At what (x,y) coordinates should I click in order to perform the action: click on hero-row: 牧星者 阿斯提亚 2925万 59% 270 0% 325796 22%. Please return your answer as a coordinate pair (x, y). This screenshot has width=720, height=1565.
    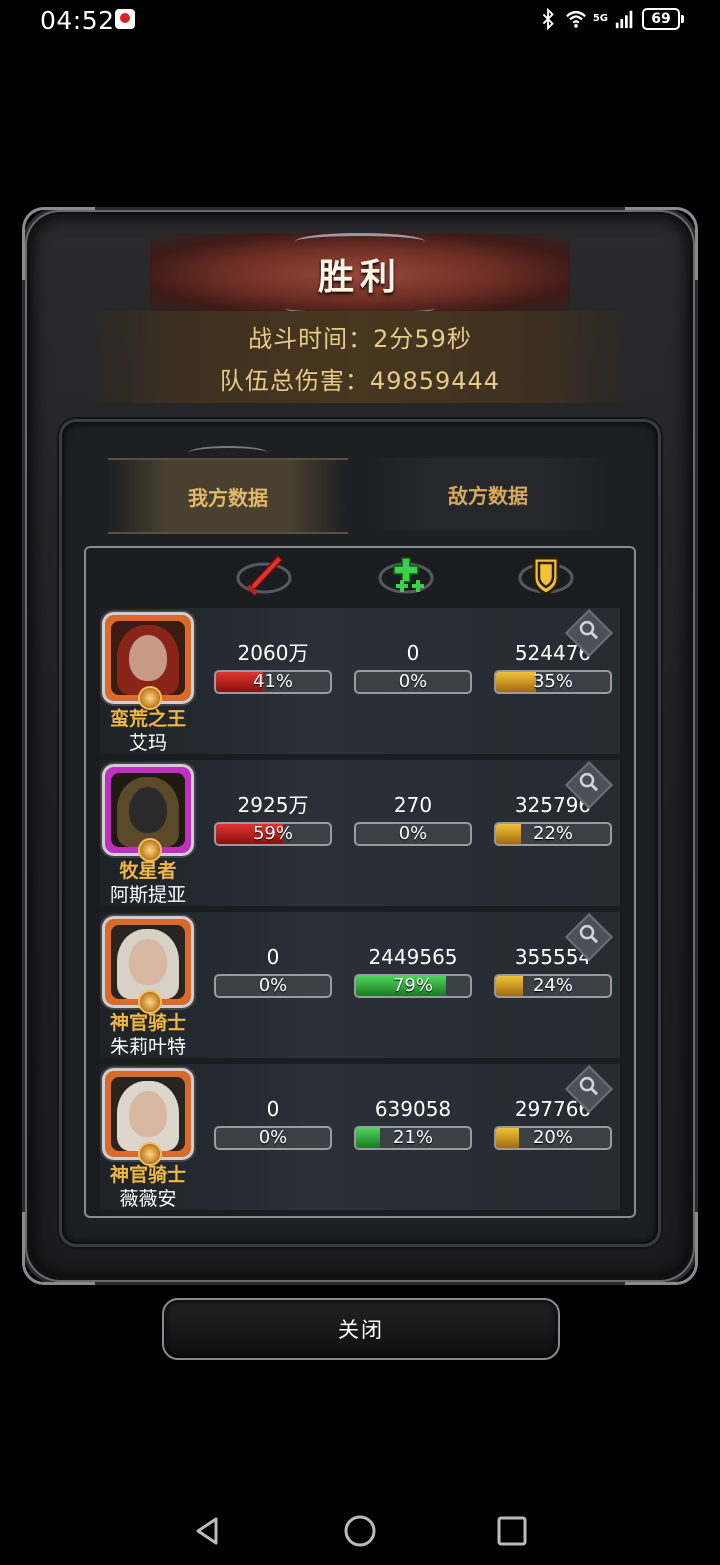
    Looking at the image, I should click on (360, 833).